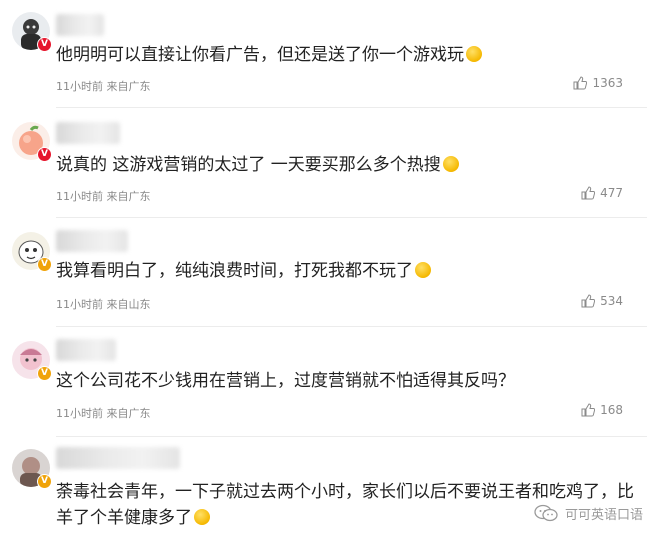 The width and height of the screenshot is (659, 537). I want to click on like-button: 534, so click(602, 301).